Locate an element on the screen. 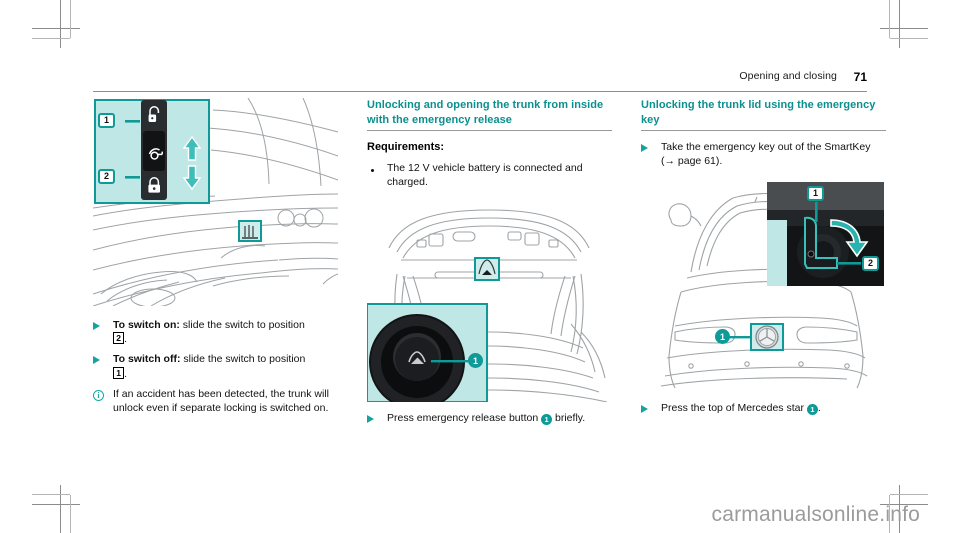  running-head: Opening and closing 71 is located at coordinates (480, 81).